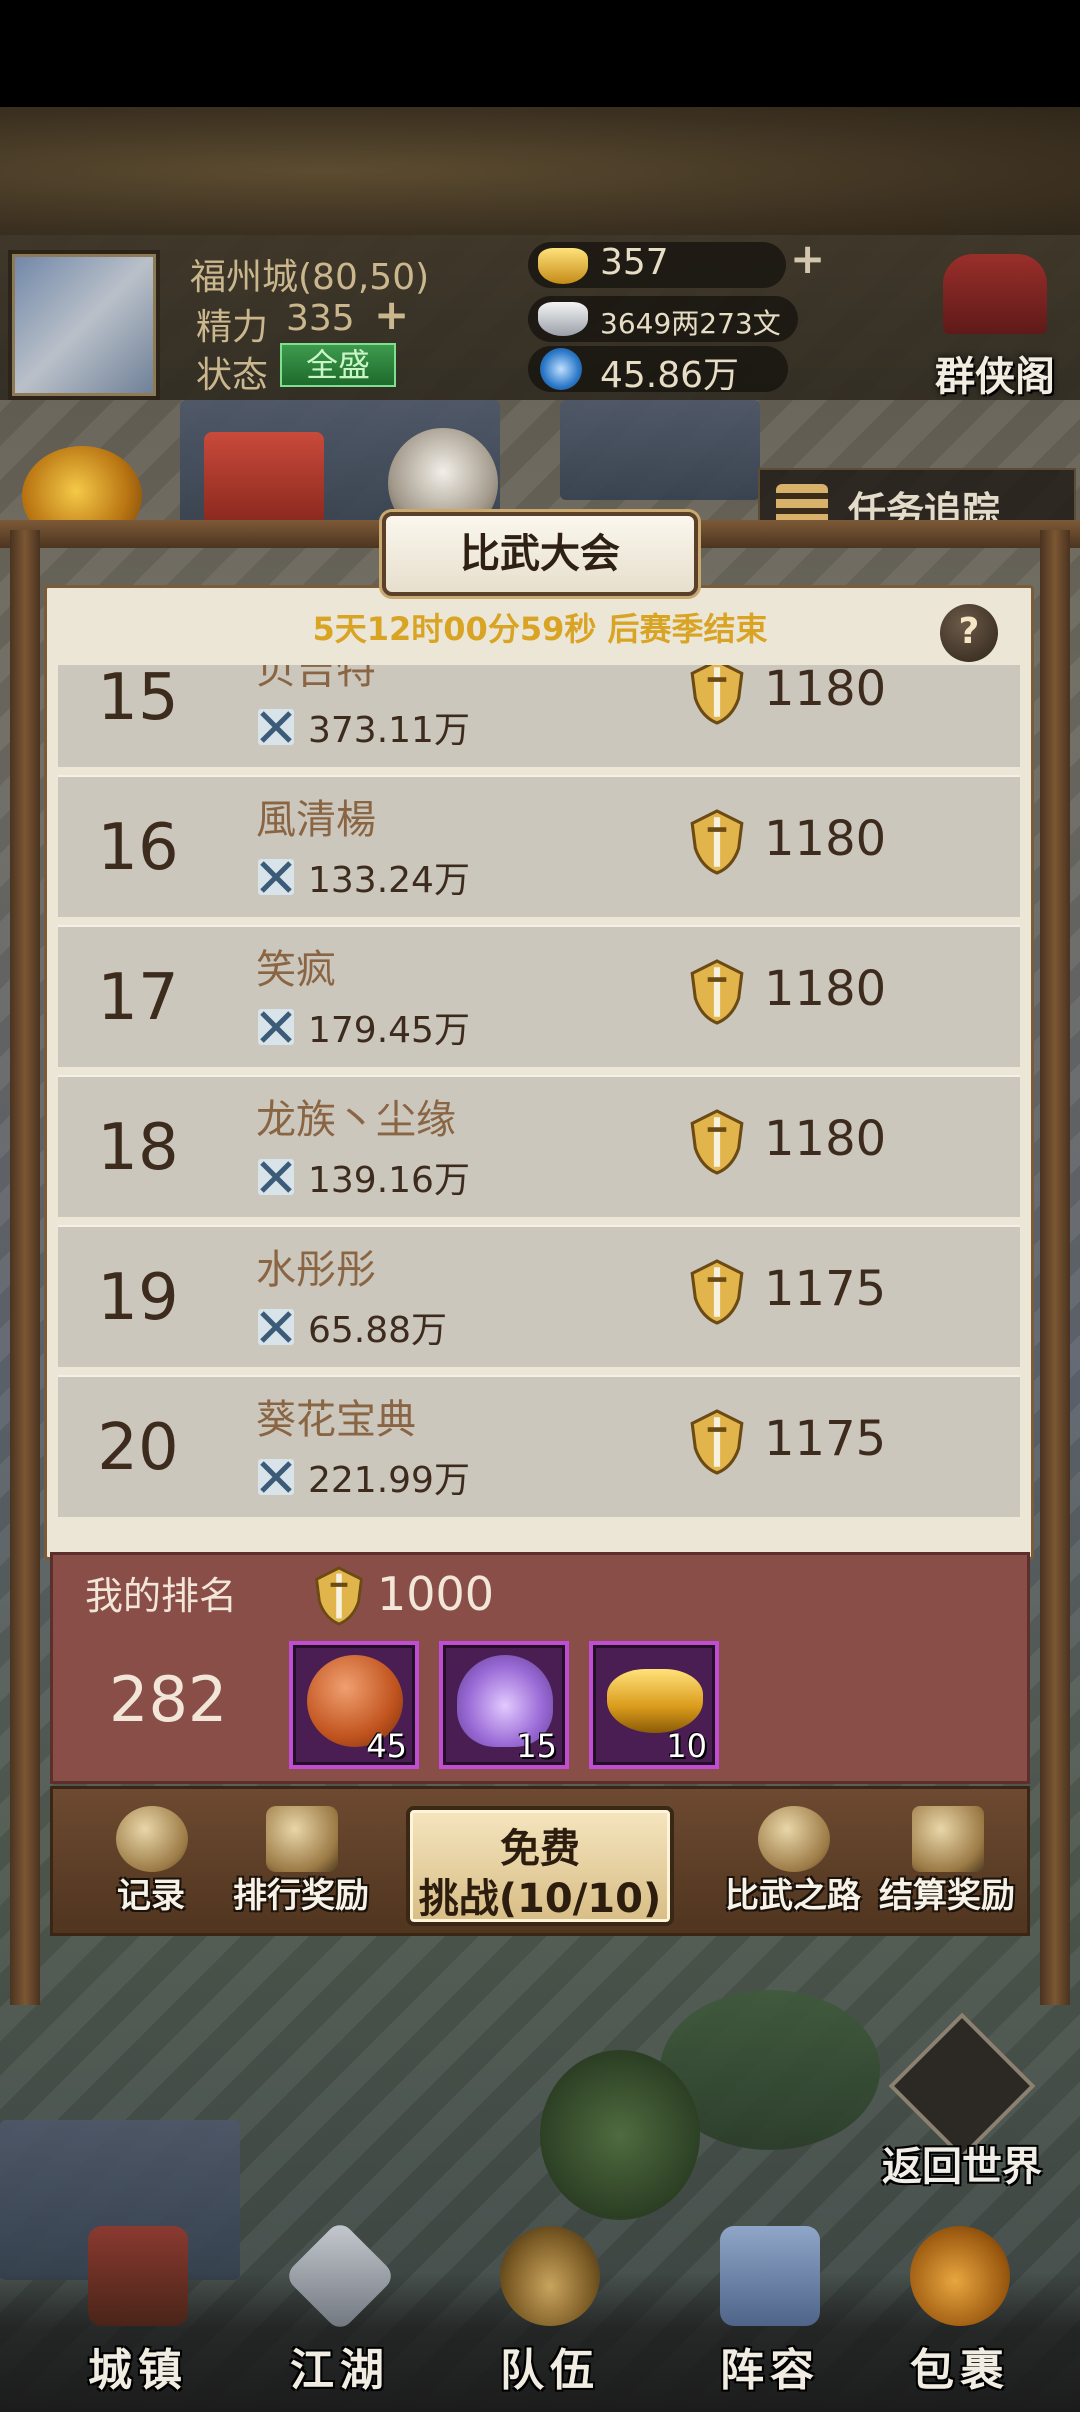 The height and width of the screenshot is (2412, 1080). Describe the element at coordinates (539, 716) in the screenshot. I see `ranking-row: 15 贝吉特 373.11万 1180` at that location.